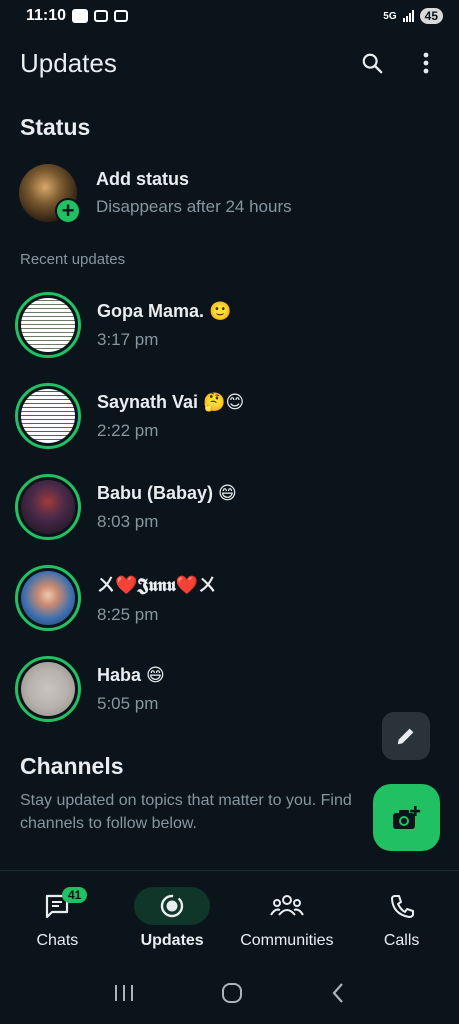  What do you see at coordinates (230, 689) in the screenshot?
I see `status-update-item: Haba 😄 5:05 pm` at bounding box center [230, 689].